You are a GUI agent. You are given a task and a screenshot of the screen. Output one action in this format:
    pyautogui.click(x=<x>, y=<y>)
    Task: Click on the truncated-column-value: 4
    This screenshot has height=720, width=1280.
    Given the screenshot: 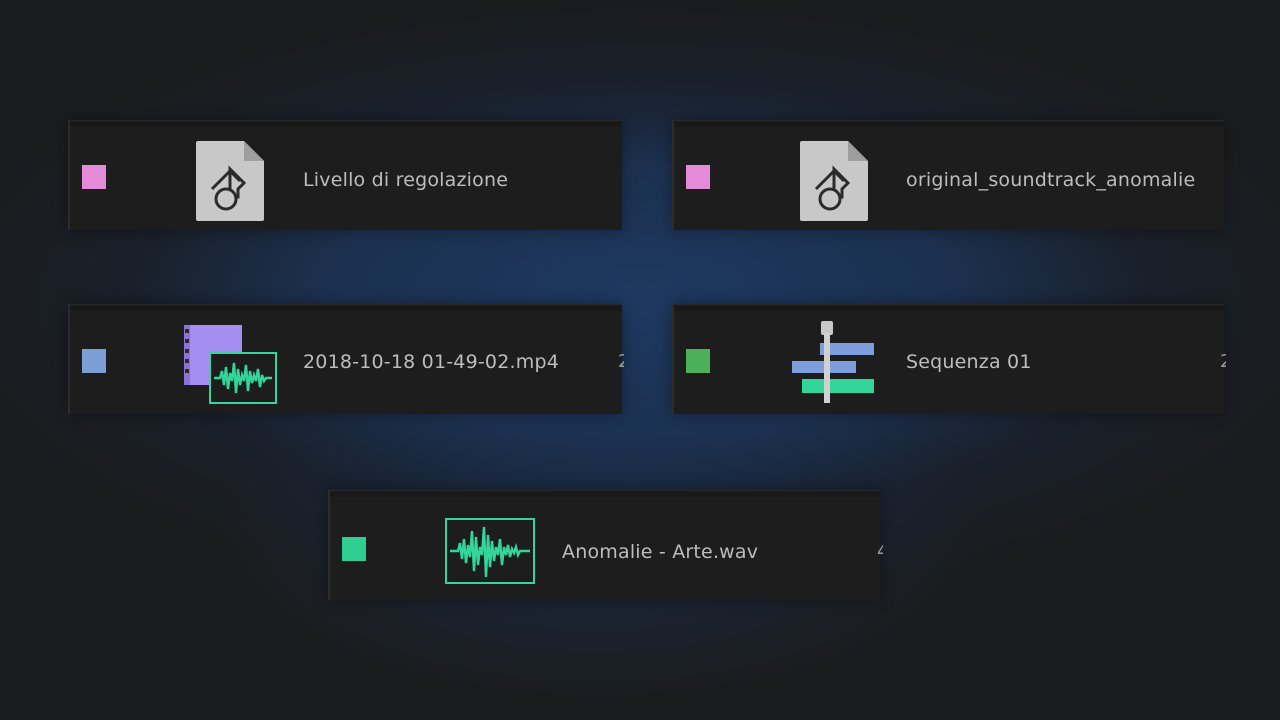 What is the action you would take?
    pyautogui.click(x=880, y=551)
    